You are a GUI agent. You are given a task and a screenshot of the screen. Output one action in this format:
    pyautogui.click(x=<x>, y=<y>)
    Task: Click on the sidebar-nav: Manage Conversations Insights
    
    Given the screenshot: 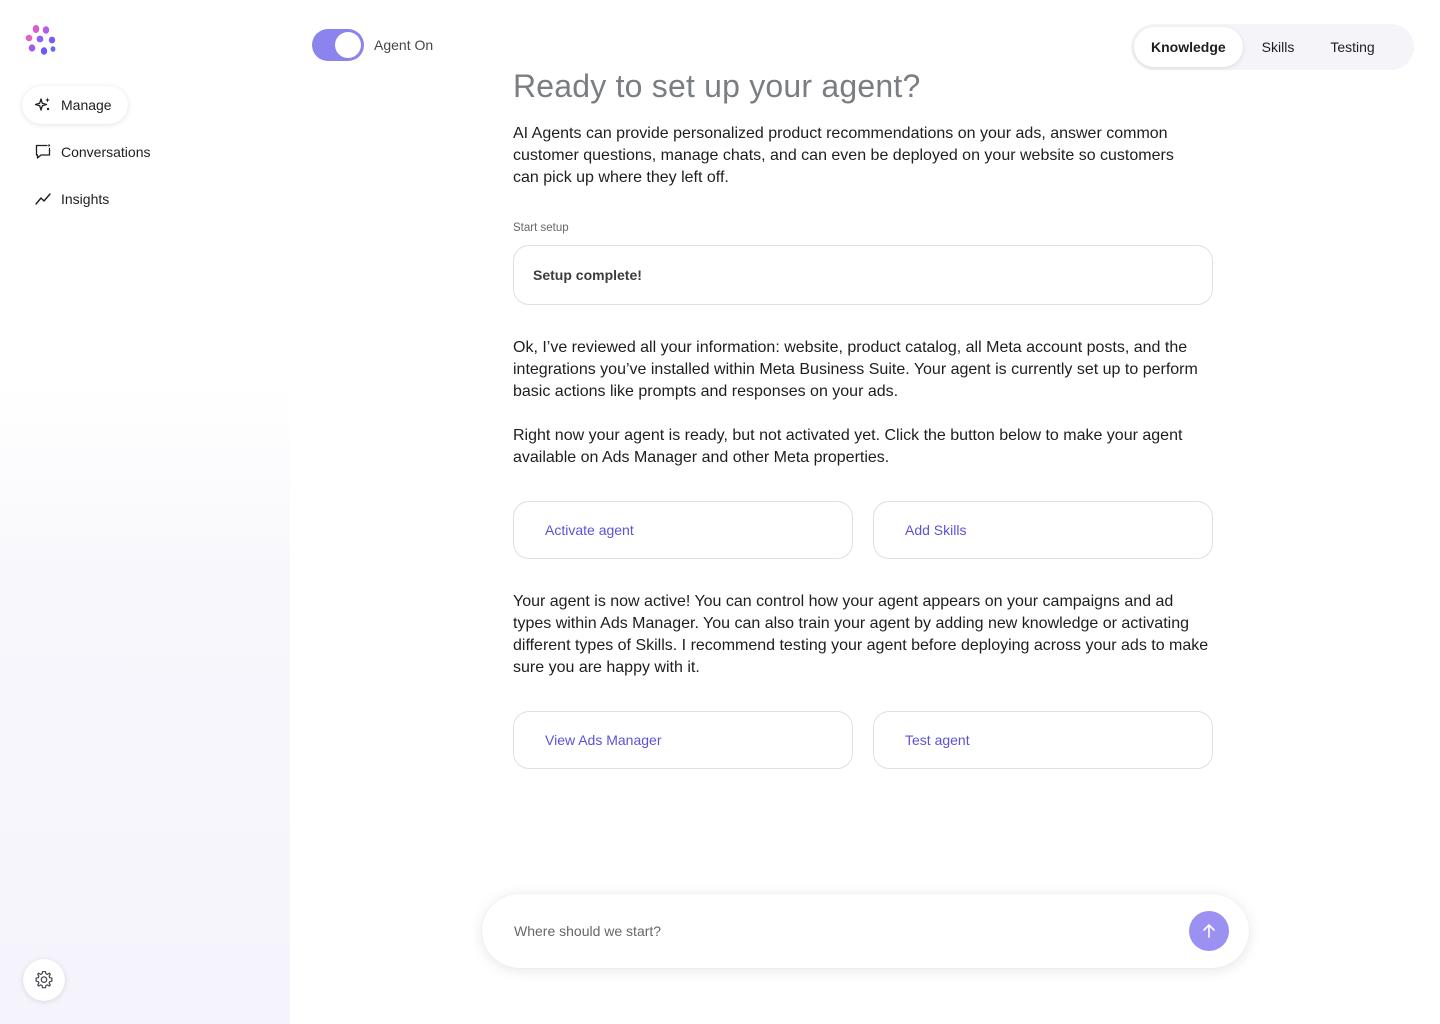 What is the action you would take?
    pyautogui.click(x=94, y=156)
    